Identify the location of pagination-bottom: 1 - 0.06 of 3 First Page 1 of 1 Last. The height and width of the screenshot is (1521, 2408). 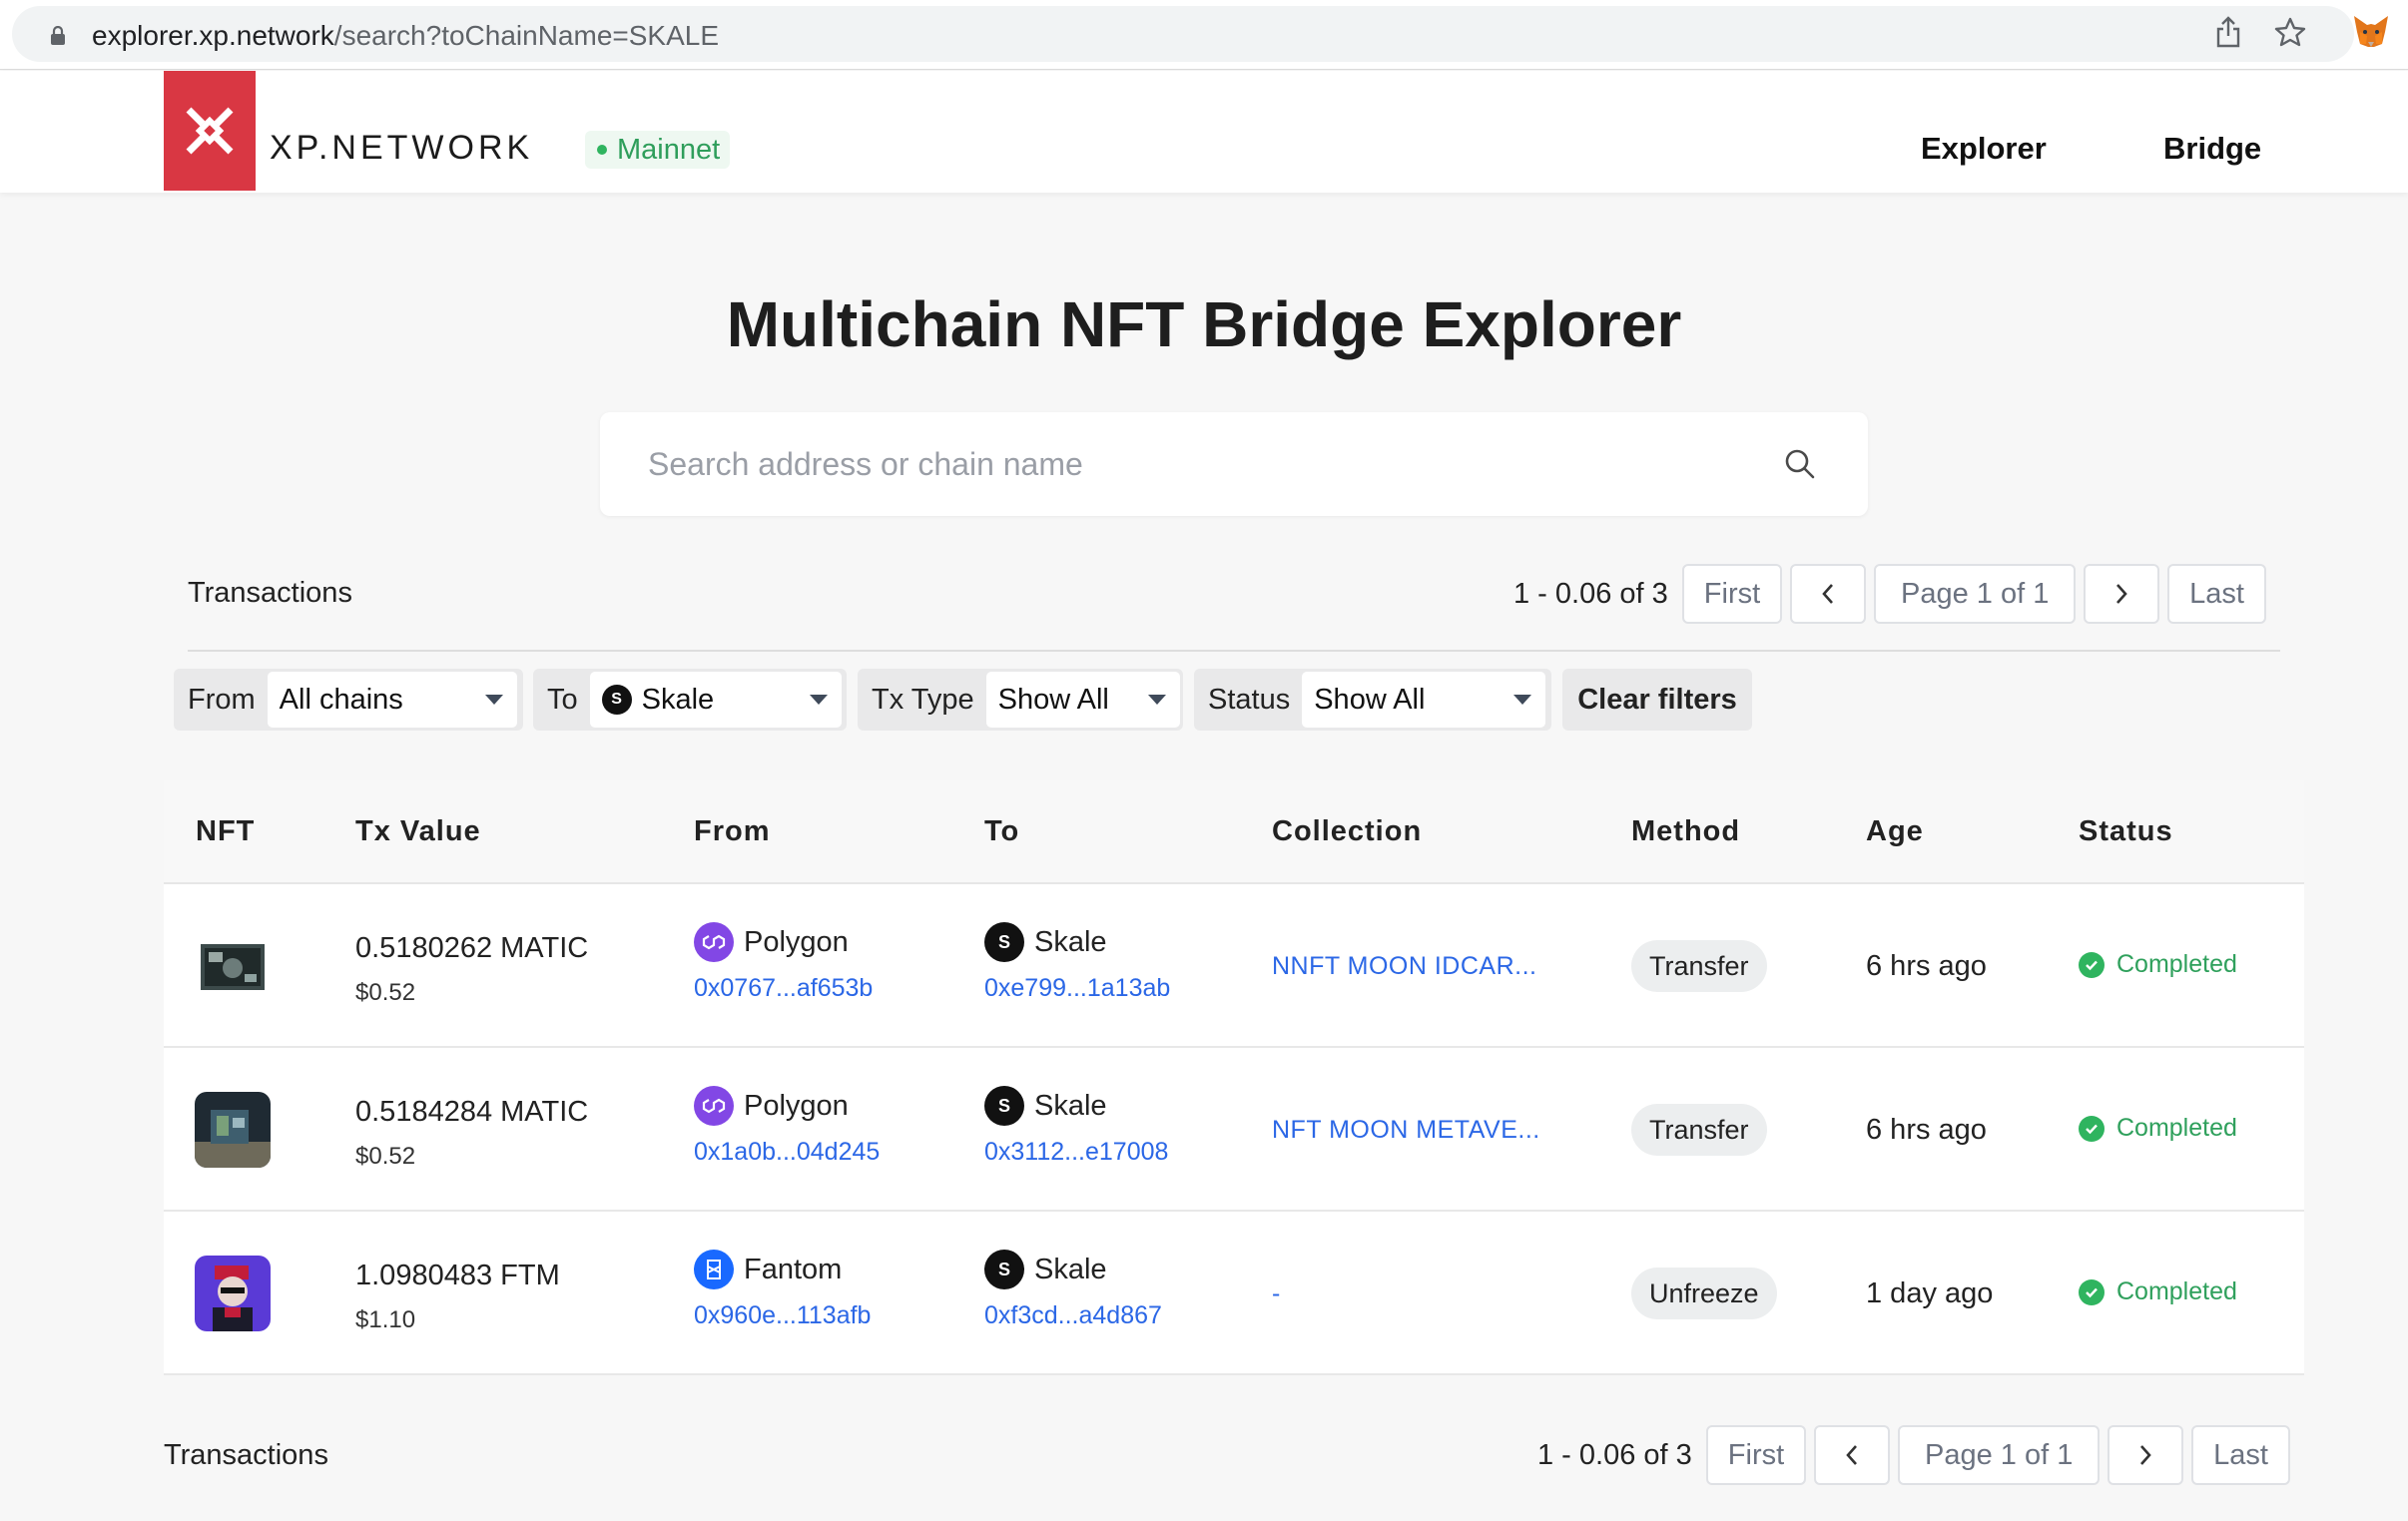
(1914, 1455).